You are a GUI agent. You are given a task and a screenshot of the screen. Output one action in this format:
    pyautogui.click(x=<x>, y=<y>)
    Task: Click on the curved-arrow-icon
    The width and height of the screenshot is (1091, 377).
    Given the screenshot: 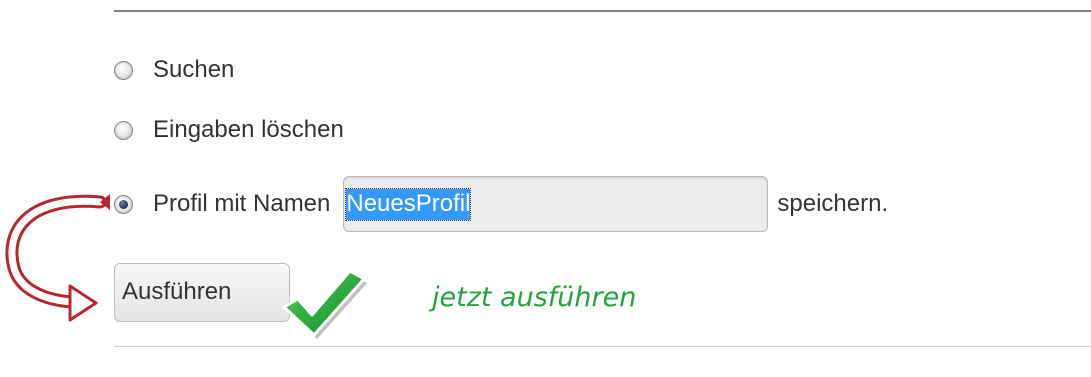 What is the action you would take?
    pyautogui.click(x=57, y=258)
    